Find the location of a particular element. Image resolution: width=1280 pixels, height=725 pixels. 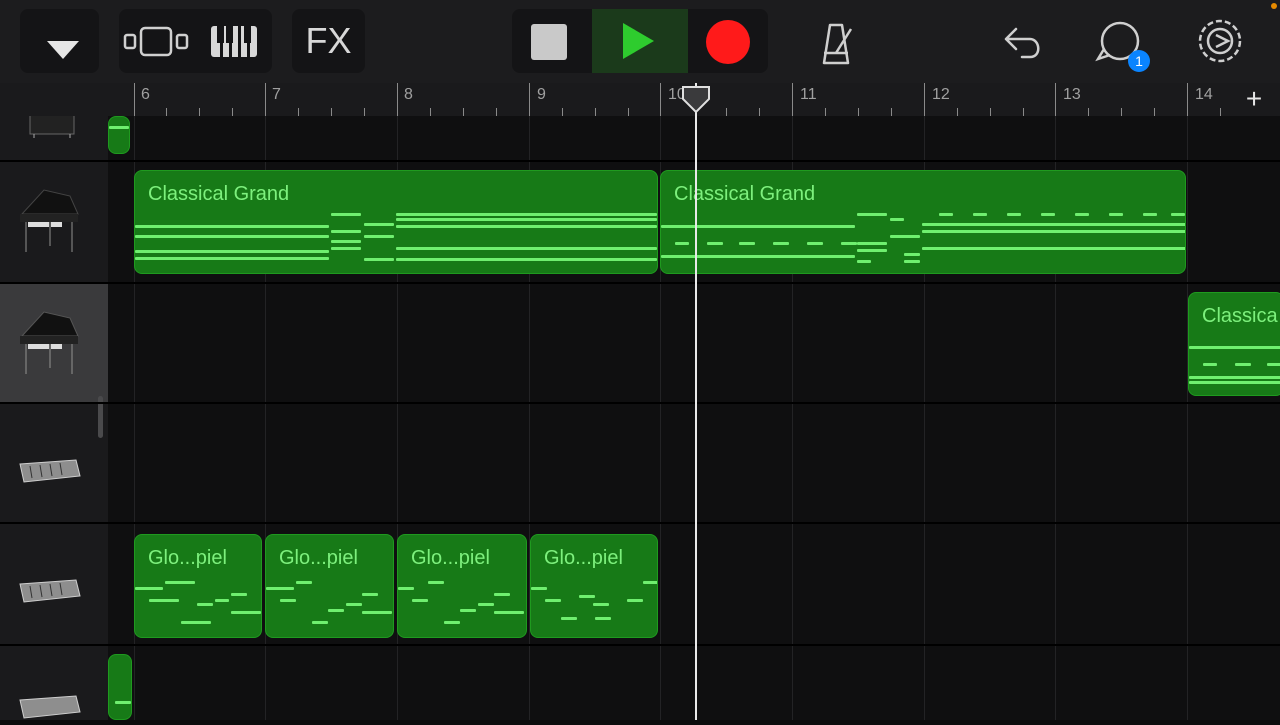

region-piano-partial is located at coordinates (119, 135).